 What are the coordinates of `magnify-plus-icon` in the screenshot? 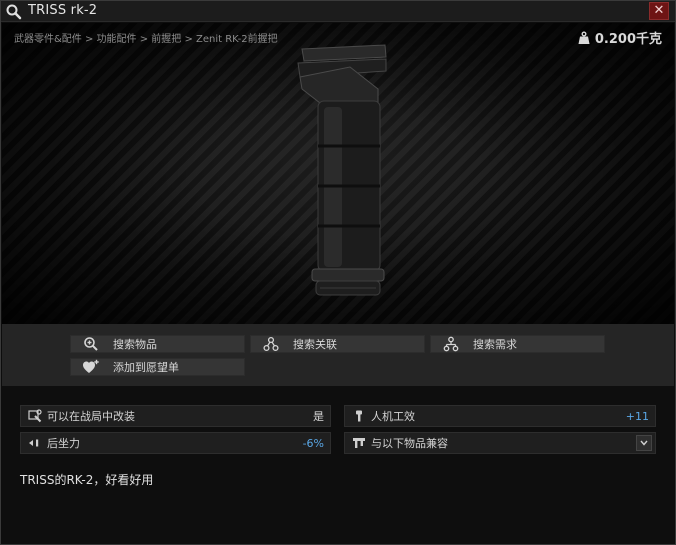 It's located at (91, 344).